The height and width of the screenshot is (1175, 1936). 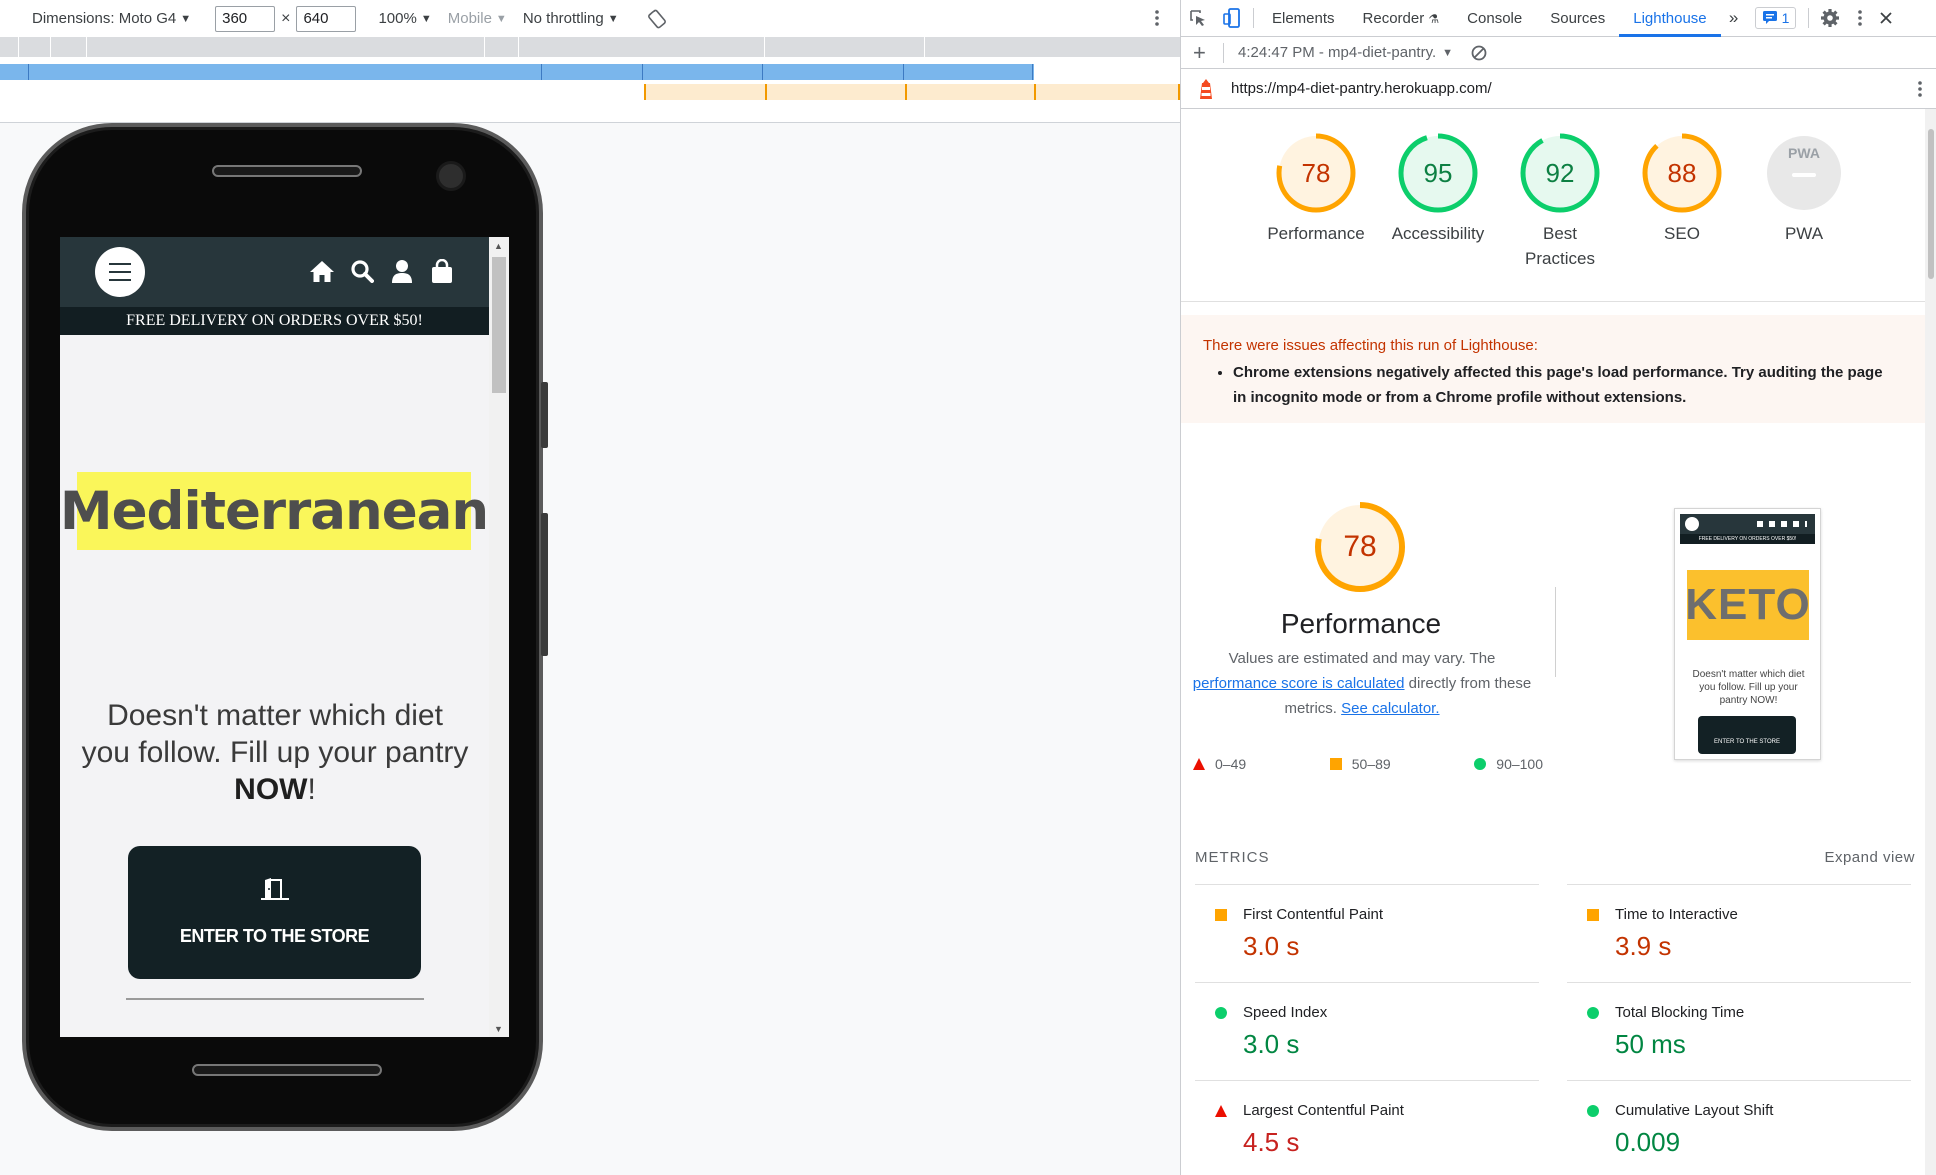 I want to click on dimensions-label: Dimensions: Moto G4, so click(x=104, y=18).